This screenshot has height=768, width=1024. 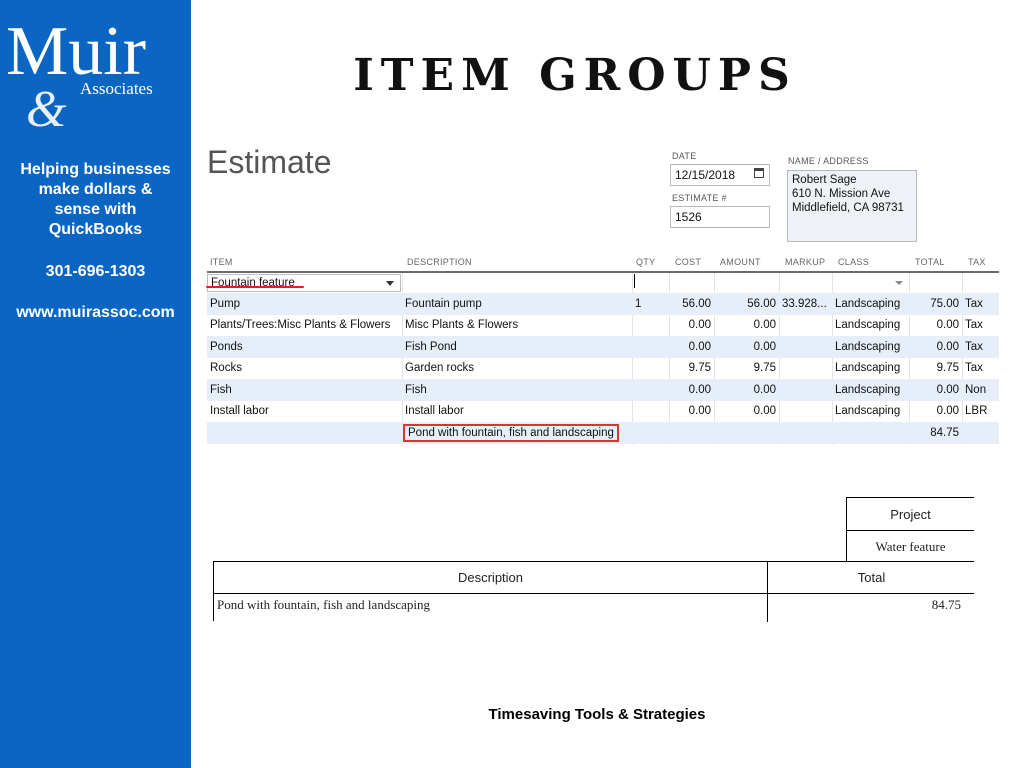 What do you see at coordinates (304, 262) in the screenshot?
I see `column-header-item: ITEM` at bounding box center [304, 262].